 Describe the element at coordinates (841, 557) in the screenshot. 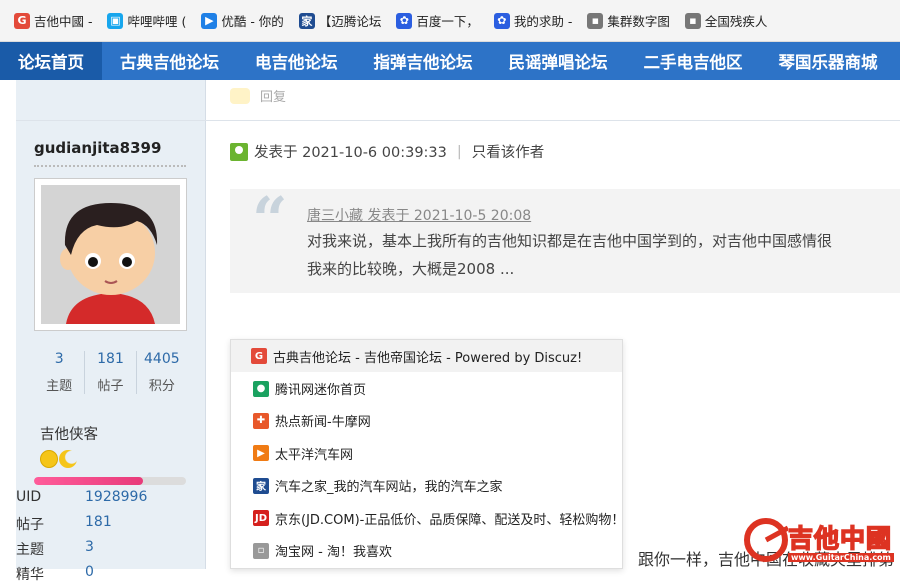

I see `watermark-url: www.GuitarChina.com` at that location.